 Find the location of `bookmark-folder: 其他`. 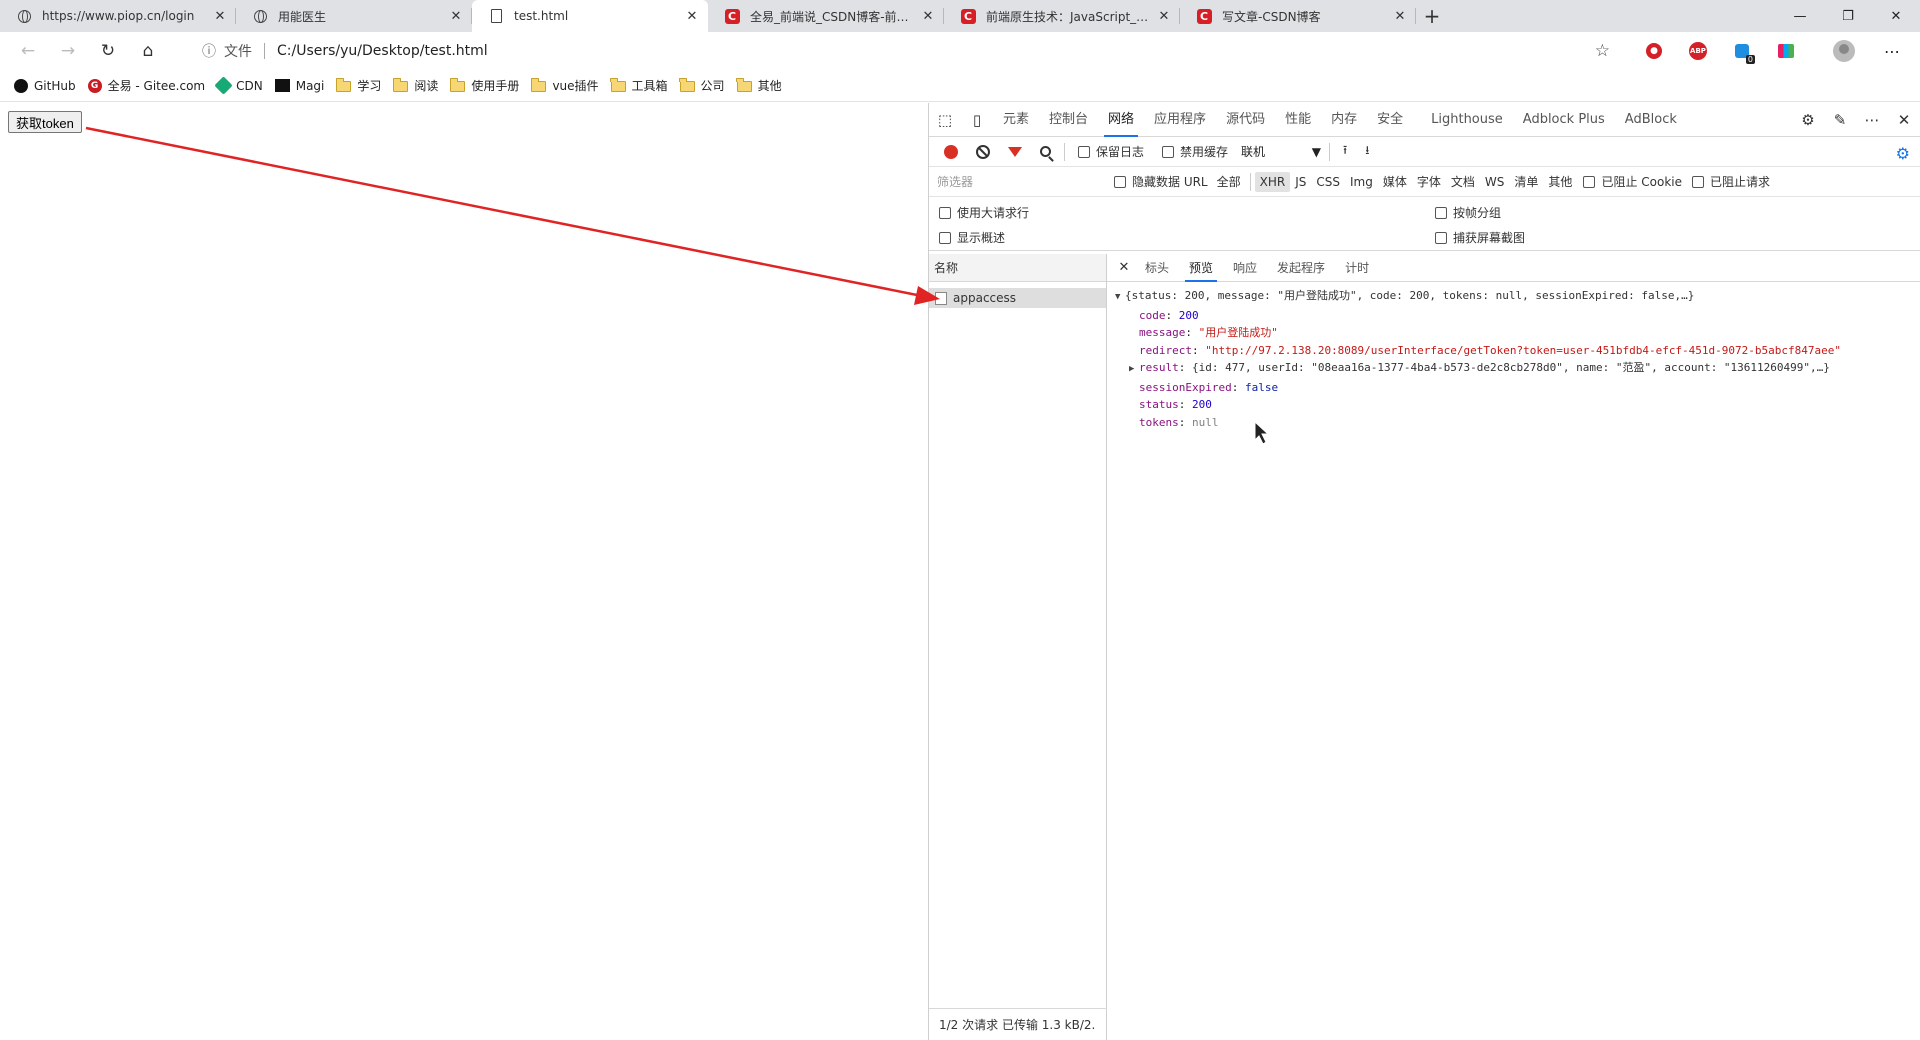

bookmark-folder: 其他 is located at coordinates (762, 86).